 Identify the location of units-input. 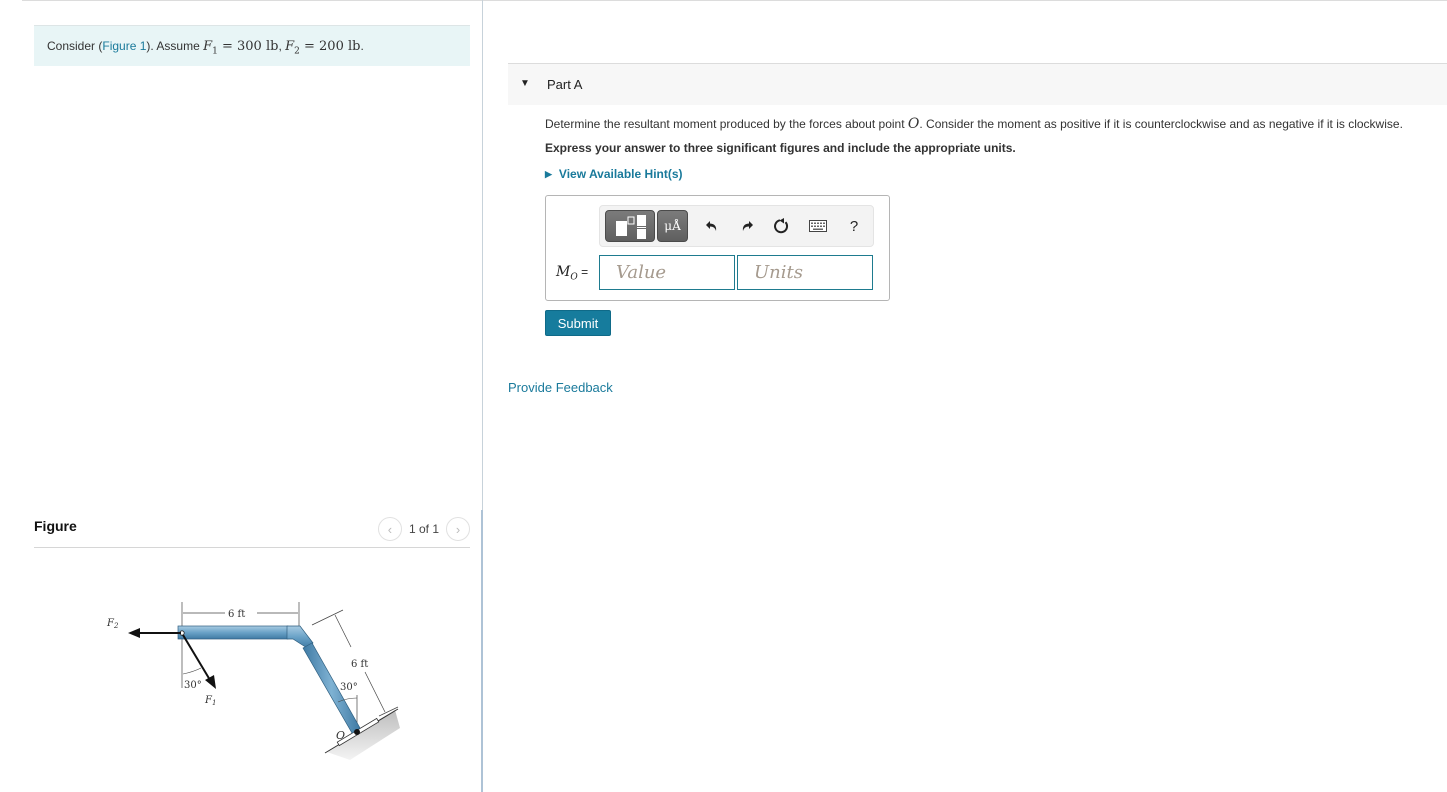
(805, 272).